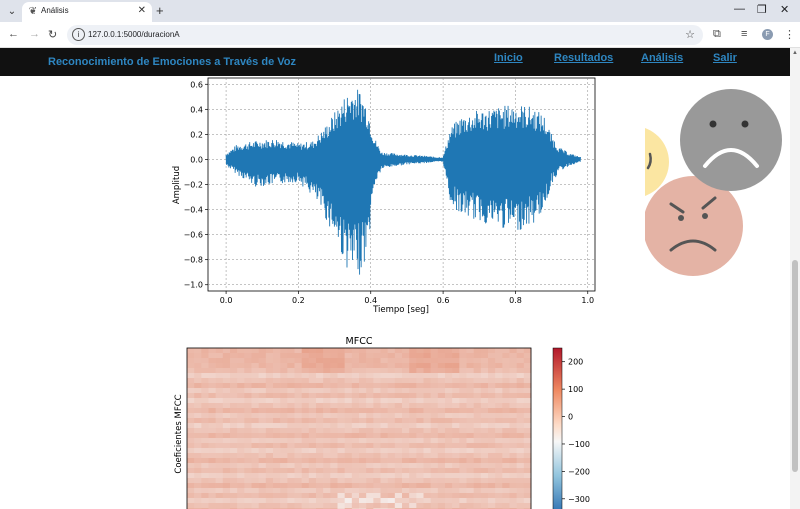 This screenshot has width=800, height=509. I want to click on scrollbar-thumb, so click(795, 366).